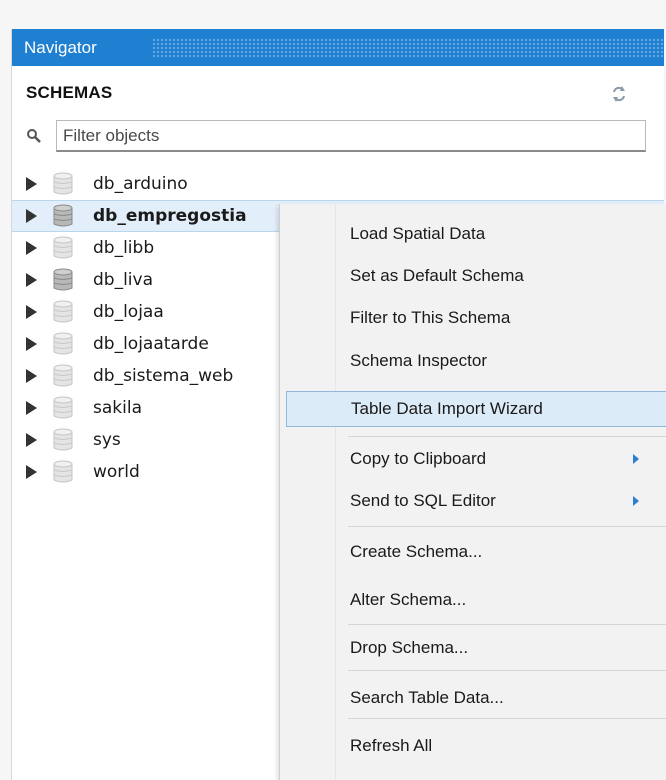 The image size is (666, 780). I want to click on schema-name: sys, so click(107, 440).